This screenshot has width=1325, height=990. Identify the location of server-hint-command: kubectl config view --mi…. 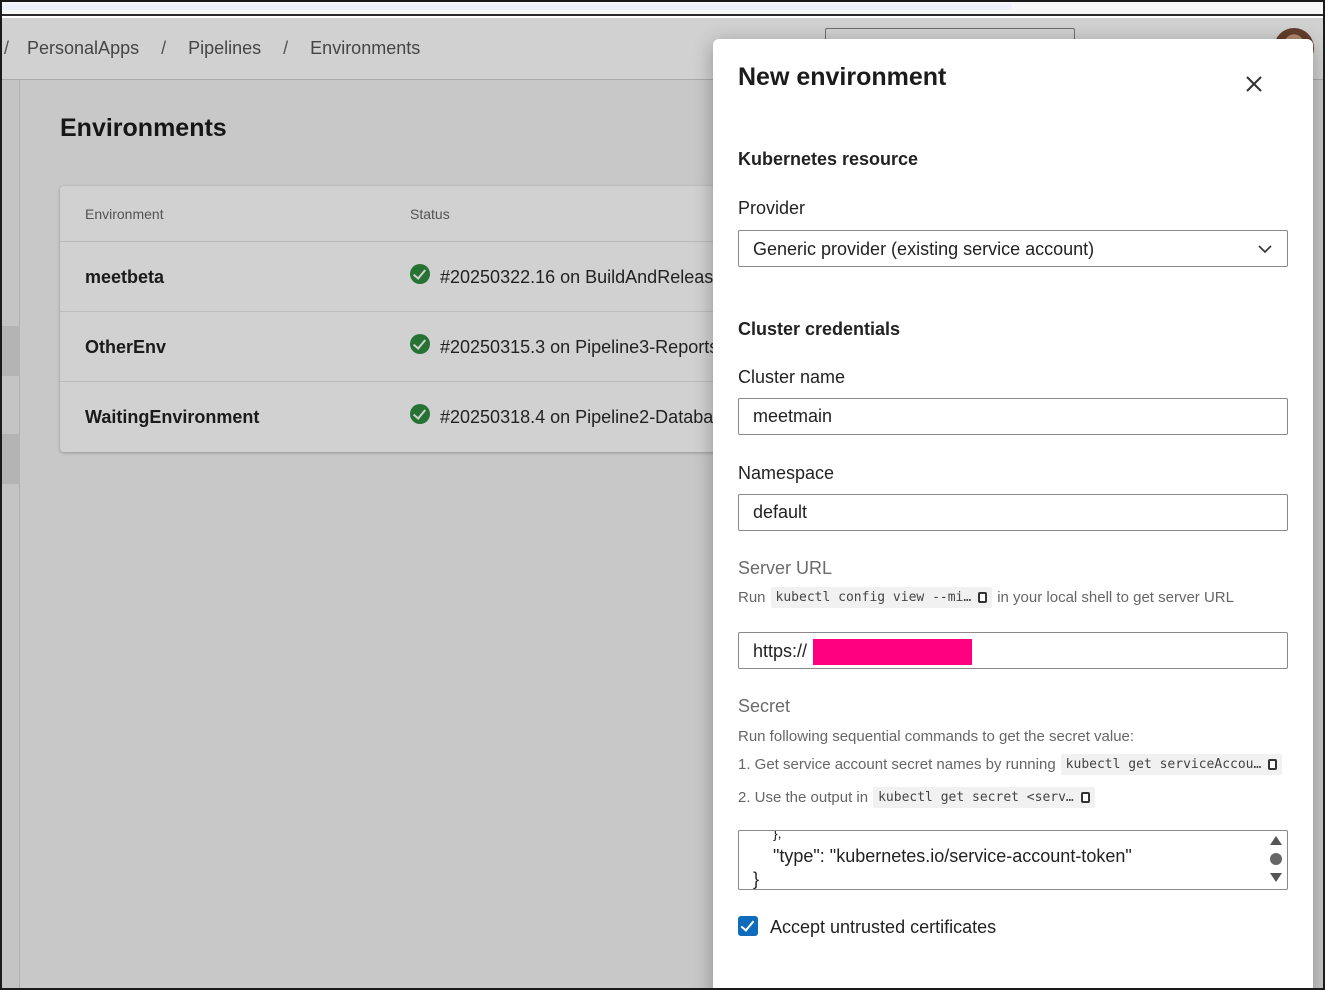
(881, 597).